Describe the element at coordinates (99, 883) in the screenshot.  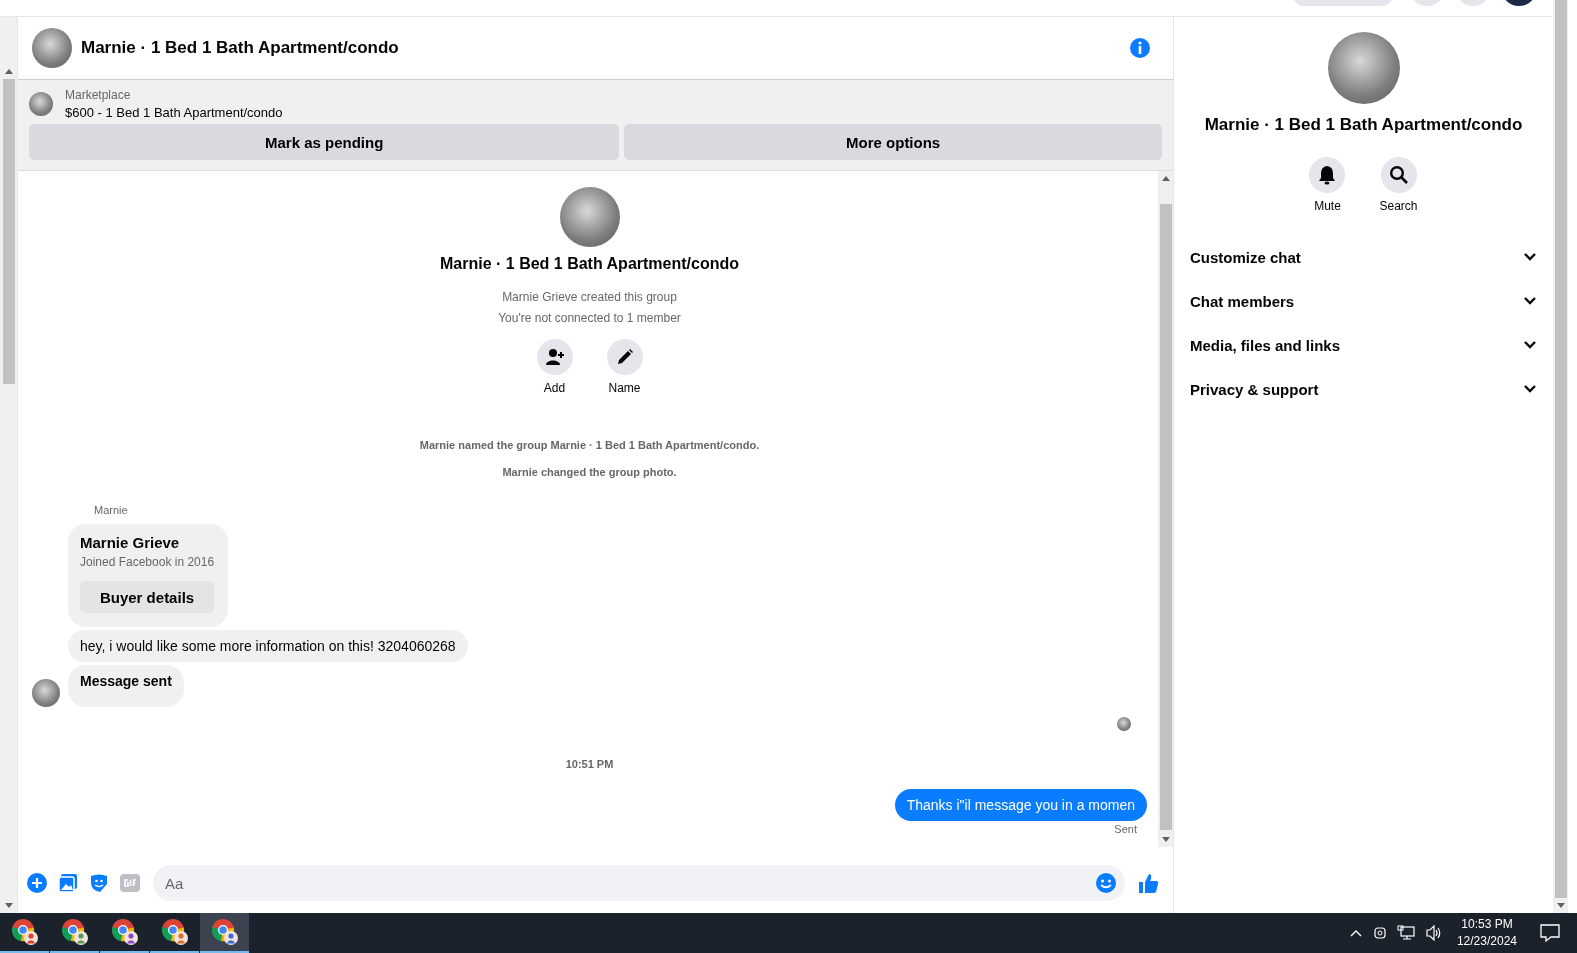
I see `sticker-icon` at that location.